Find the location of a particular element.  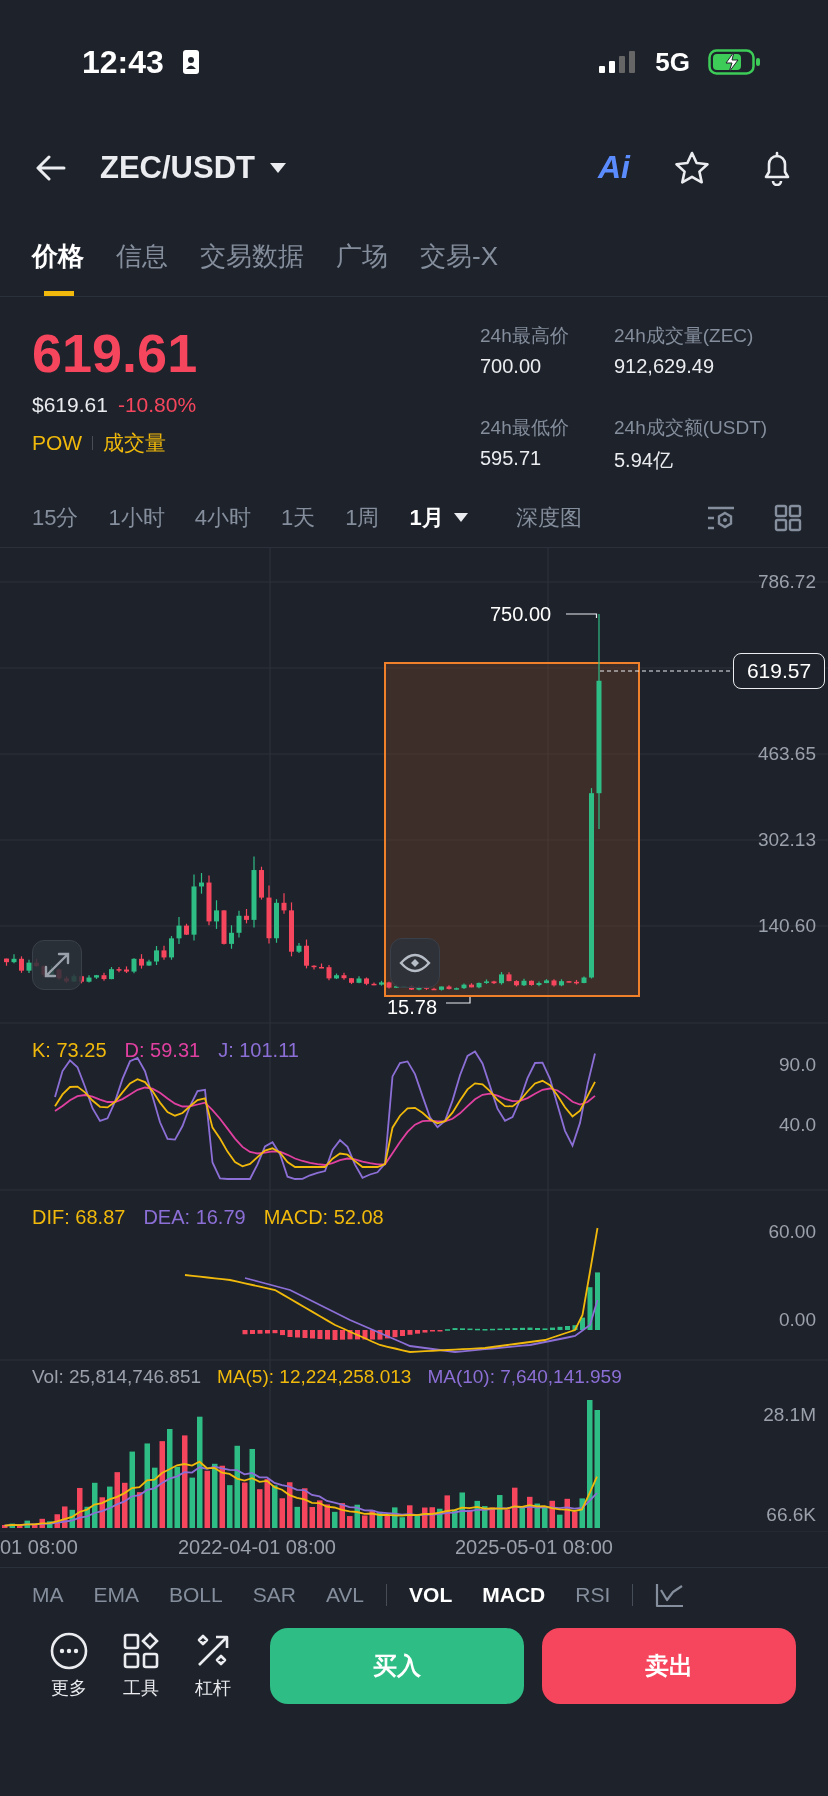

indicator-tab: AVL is located at coordinates (345, 1595).